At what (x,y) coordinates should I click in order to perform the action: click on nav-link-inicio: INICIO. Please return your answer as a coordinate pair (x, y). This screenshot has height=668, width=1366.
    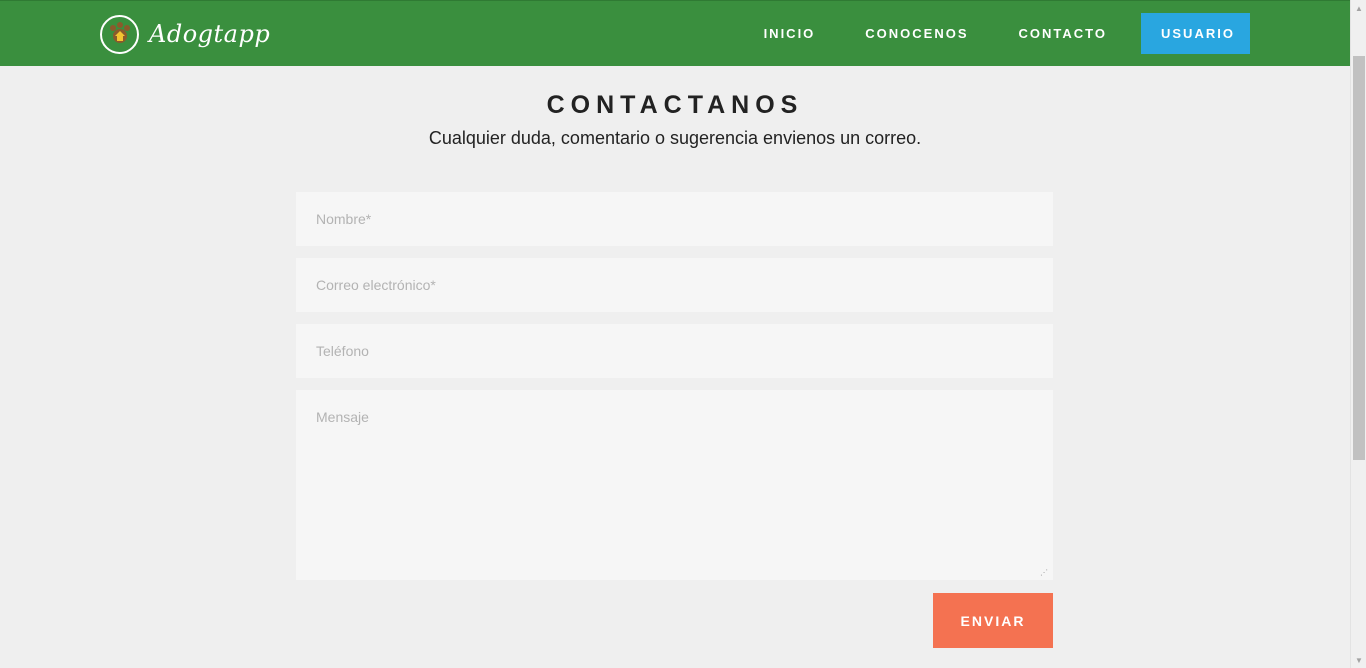
    Looking at the image, I should click on (790, 33).